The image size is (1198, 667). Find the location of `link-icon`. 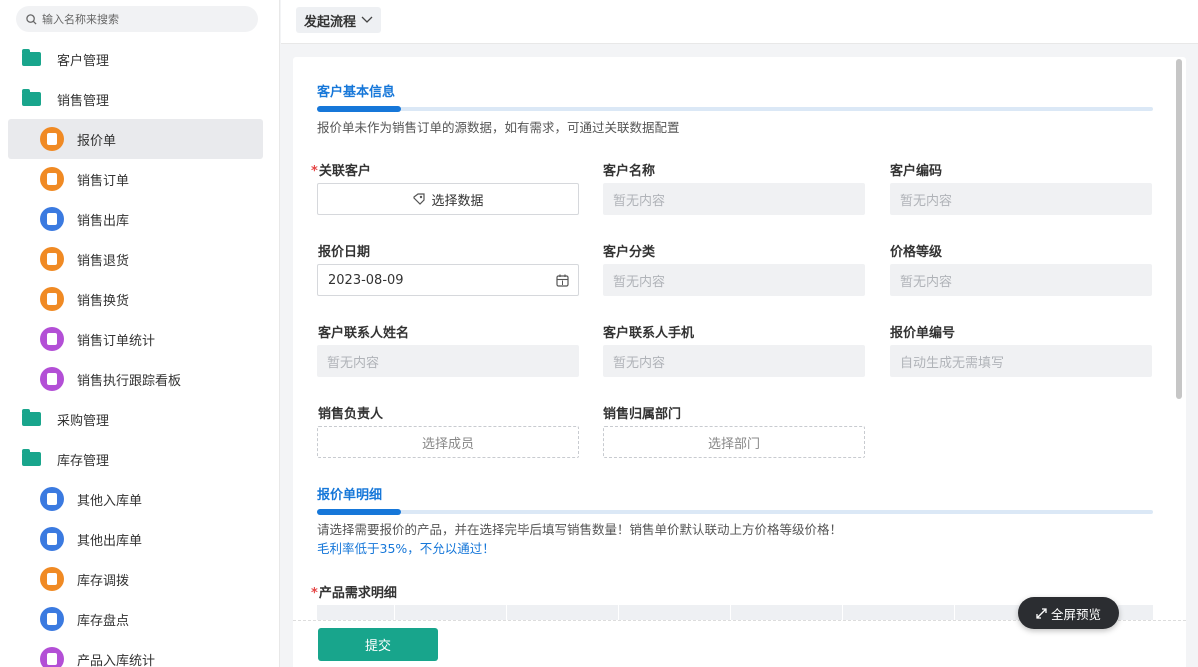

link-icon is located at coordinates (419, 199).